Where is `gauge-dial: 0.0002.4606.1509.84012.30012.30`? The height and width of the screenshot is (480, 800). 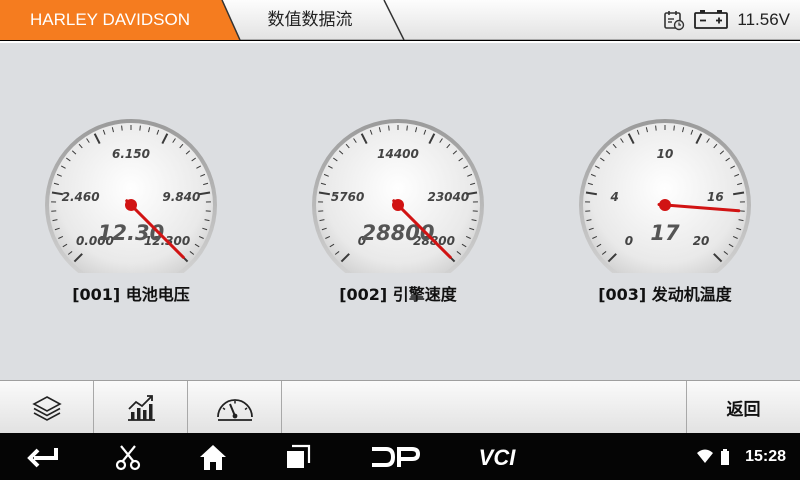
gauge-dial: 0.0002.4606.1509.84012.30012.30 is located at coordinates (131, 196).